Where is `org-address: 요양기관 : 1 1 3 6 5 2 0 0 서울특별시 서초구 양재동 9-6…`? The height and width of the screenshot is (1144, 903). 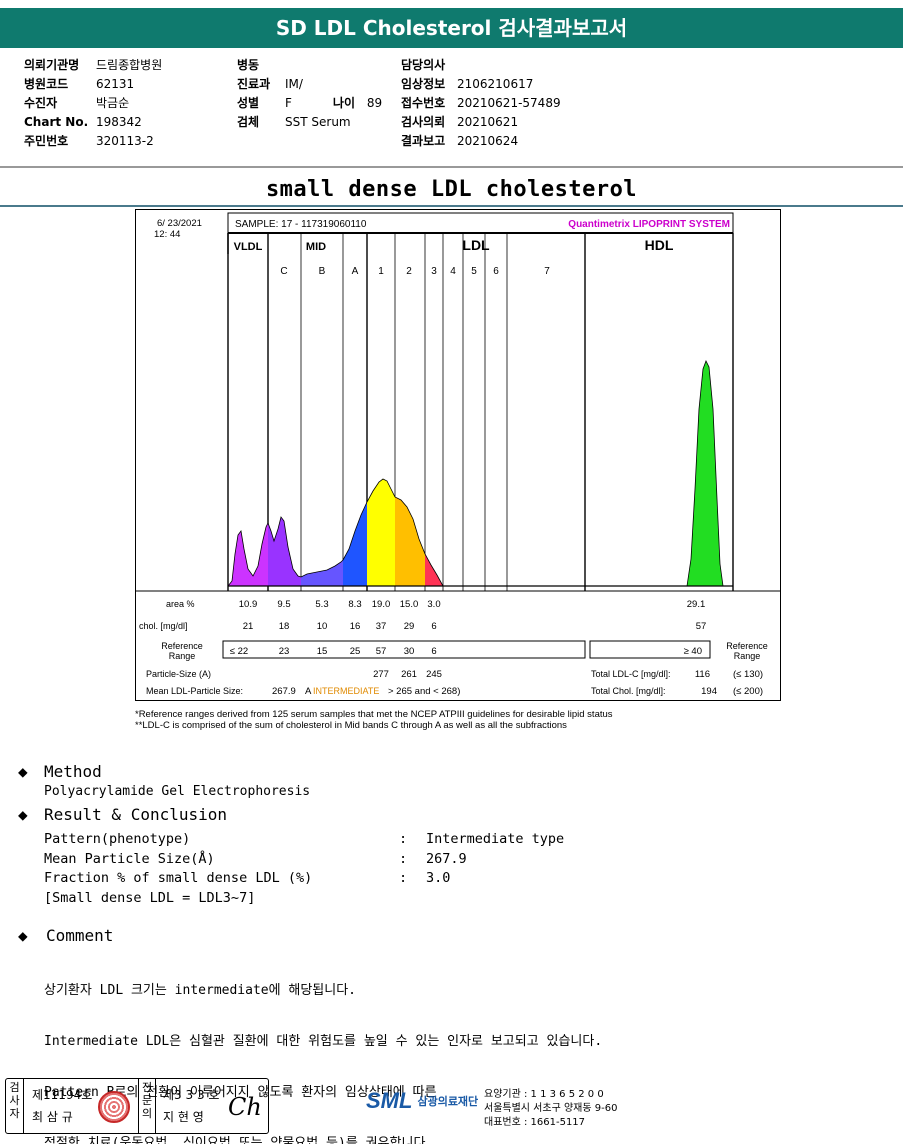
org-address: 요양기관 : 1 1 3 6 5 2 0 0 서울특별시 서초구 양재동 9-6… is located at coordinates (550, 1109).